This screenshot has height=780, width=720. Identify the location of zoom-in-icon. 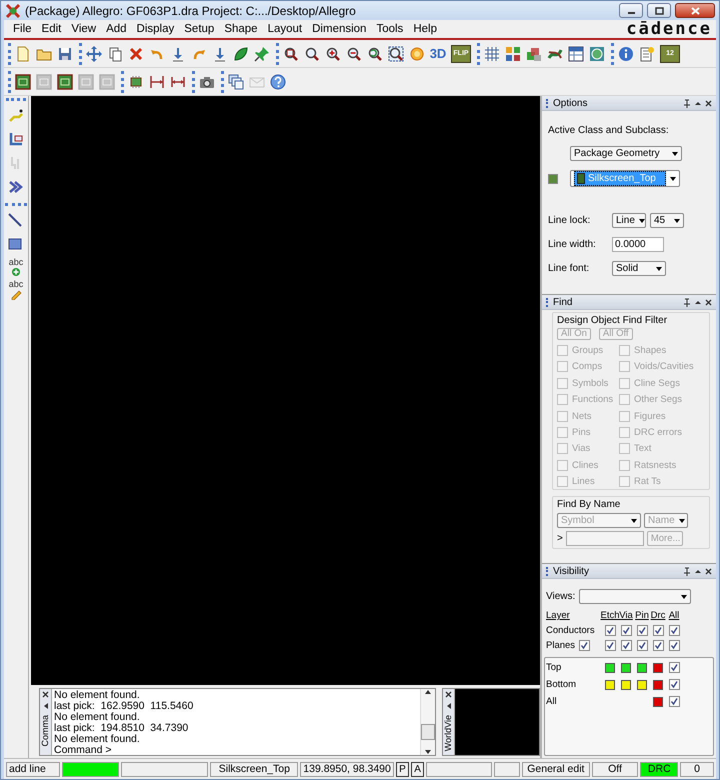
(333, 54).